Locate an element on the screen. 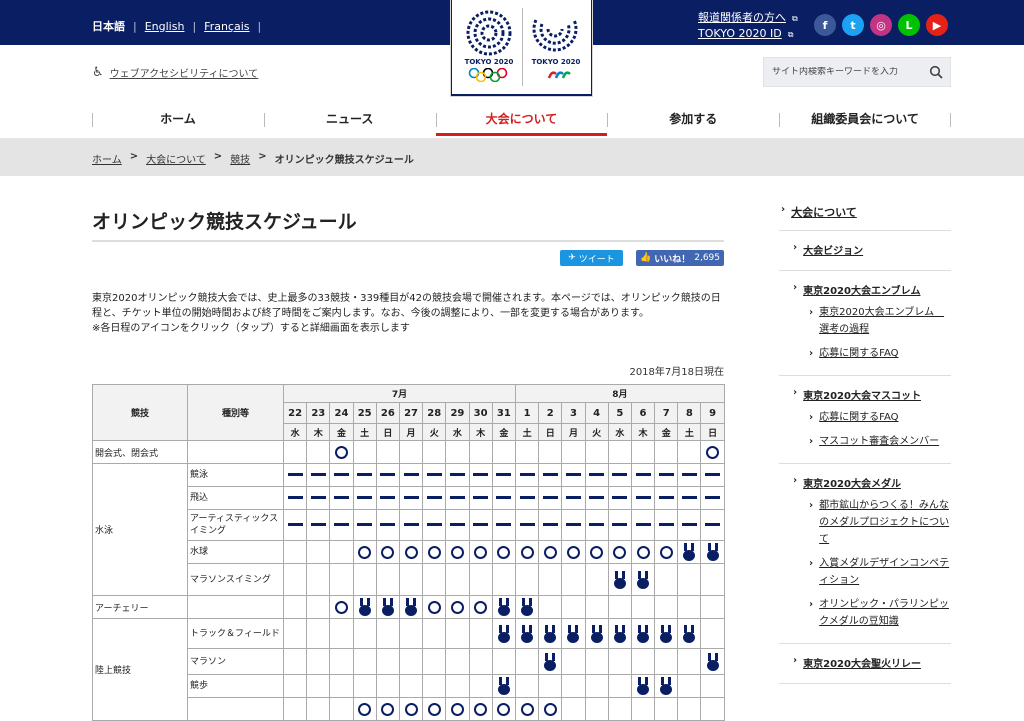 Image resolution: width=1024 pixels, height=721 pixels. sidebar-item: › 東京2020大会エンブレム is located at coordinates (865, 289).